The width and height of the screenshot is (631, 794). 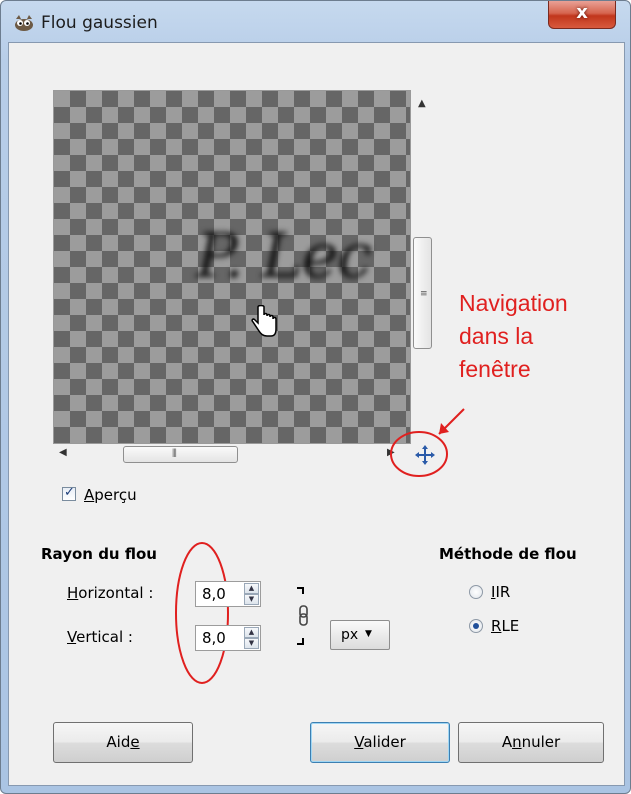 I want to click on annotation-text: Navigation dans la fenêtre, so click(x=544, y=336).